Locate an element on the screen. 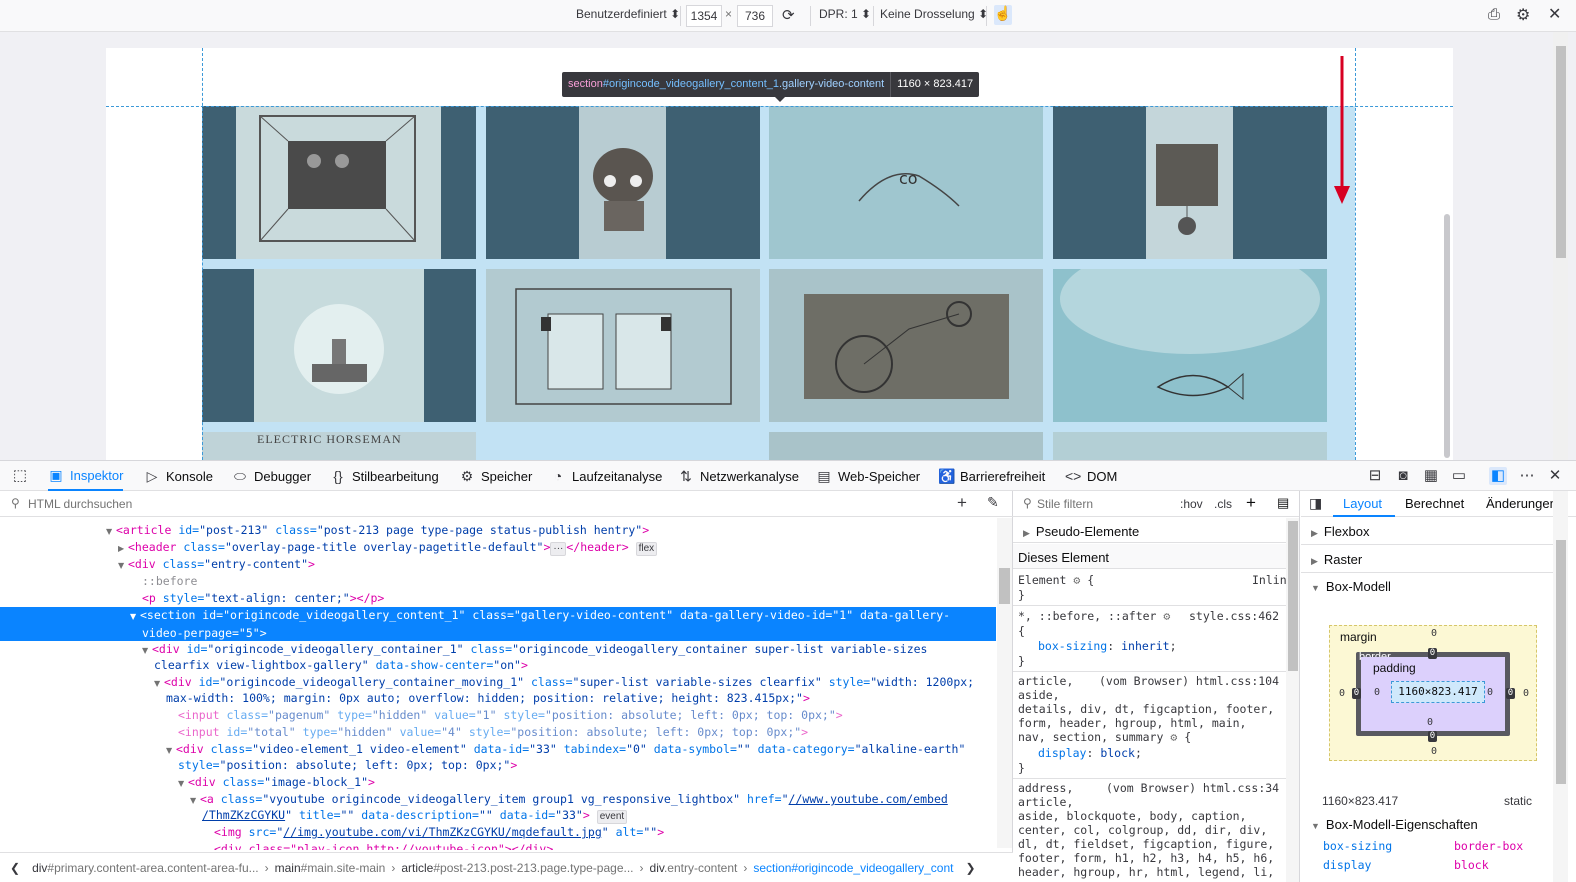  tab-memory: ⚙ Speicher is located at coordinates (496, 476).